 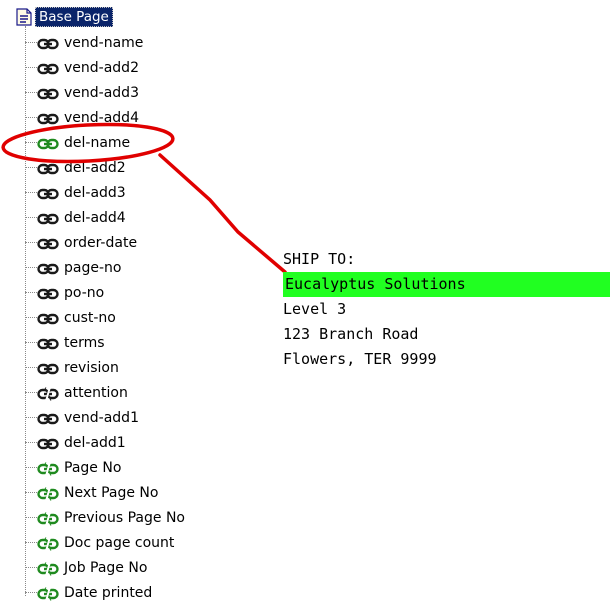 I want to click on tree-item: del-add3, so click(x=75, y=192).